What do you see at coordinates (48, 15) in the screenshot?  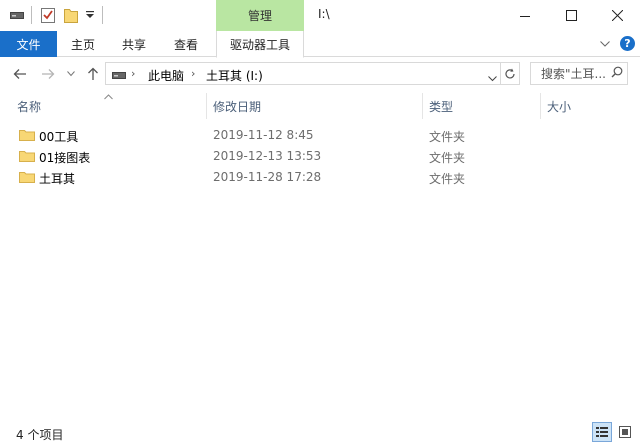 I see `properties-icon` at bounding box center [48, 15].